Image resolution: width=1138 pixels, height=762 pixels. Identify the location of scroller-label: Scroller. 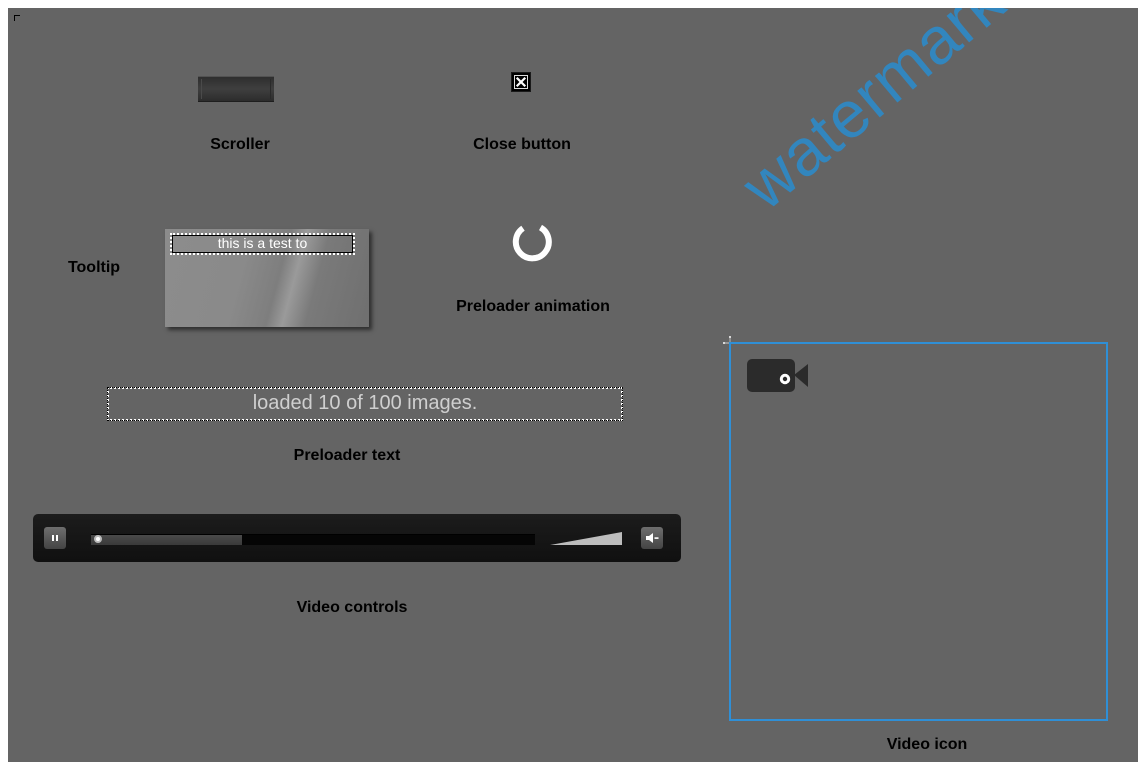
(240, 144).